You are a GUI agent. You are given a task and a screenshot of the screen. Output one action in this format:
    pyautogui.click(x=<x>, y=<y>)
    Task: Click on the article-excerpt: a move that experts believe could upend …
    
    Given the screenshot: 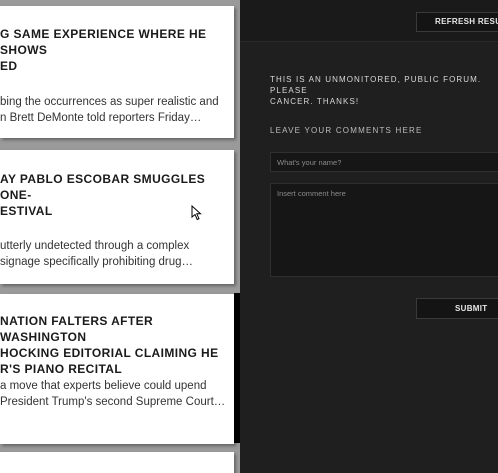 What is the action you would take?
    pyautogui.click(x=113, y=394)
    